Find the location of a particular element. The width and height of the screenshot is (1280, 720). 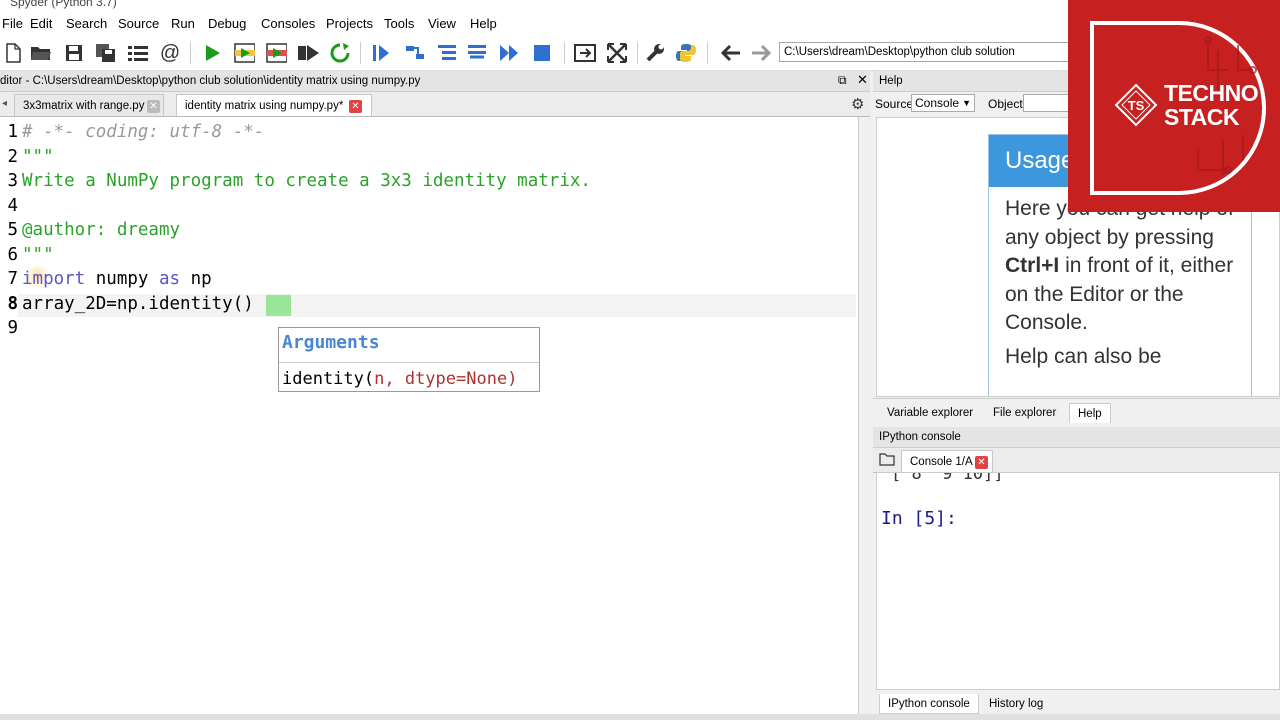

close-pane-icon: ✕ is located at coordinates (862, 80).